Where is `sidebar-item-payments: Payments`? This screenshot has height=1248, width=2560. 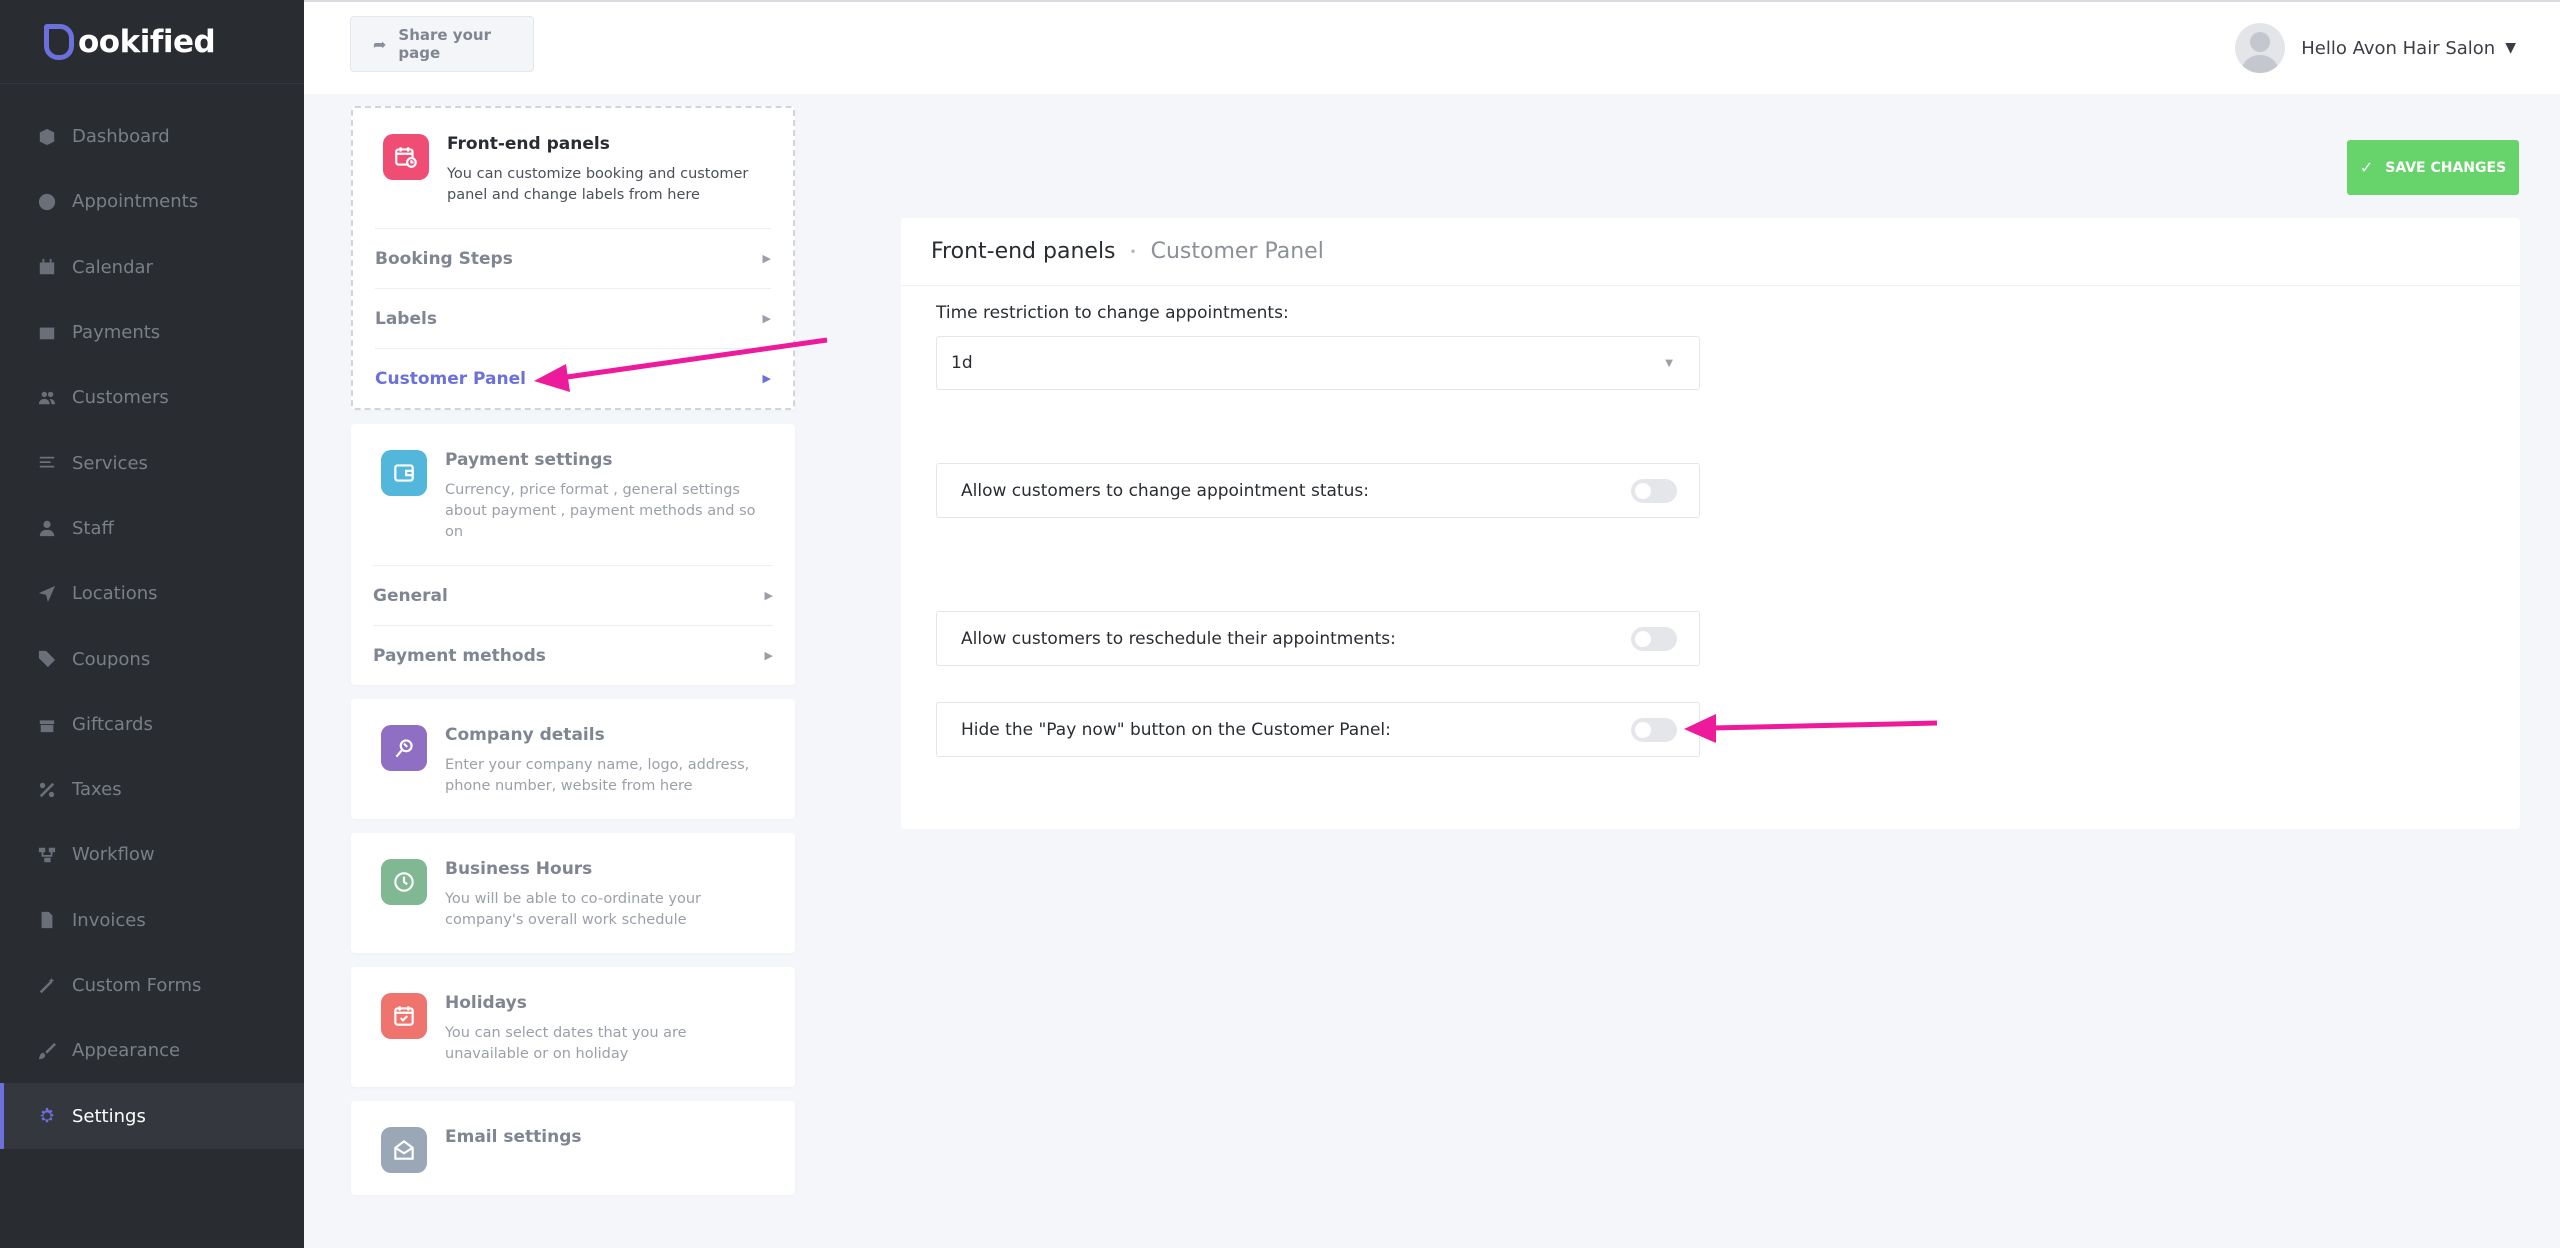 sidebar-item-payments: Payments is located at coordinates (152, 332).